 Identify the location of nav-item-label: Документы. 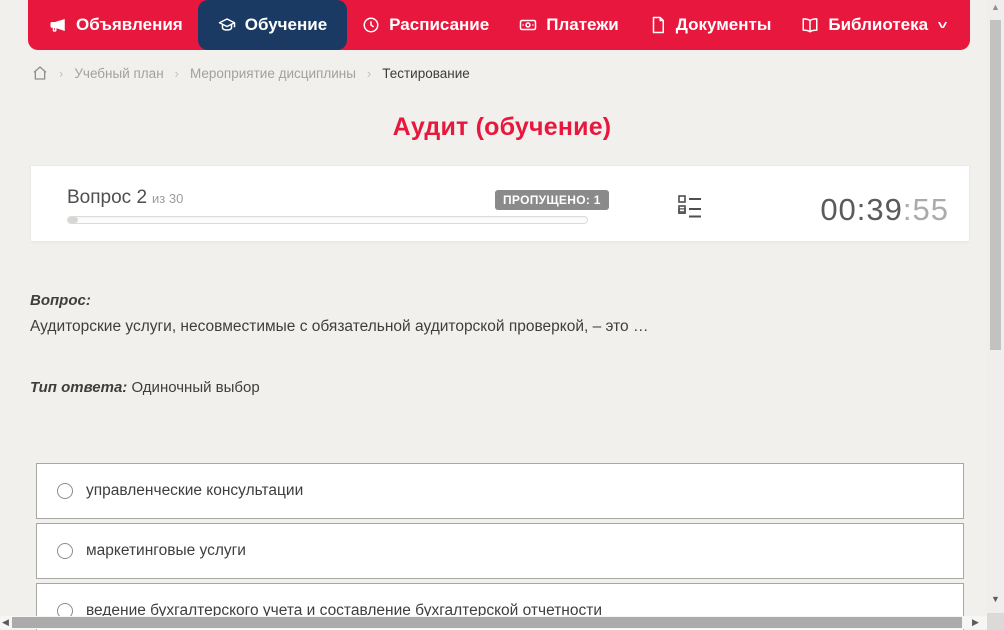
(723, 24).